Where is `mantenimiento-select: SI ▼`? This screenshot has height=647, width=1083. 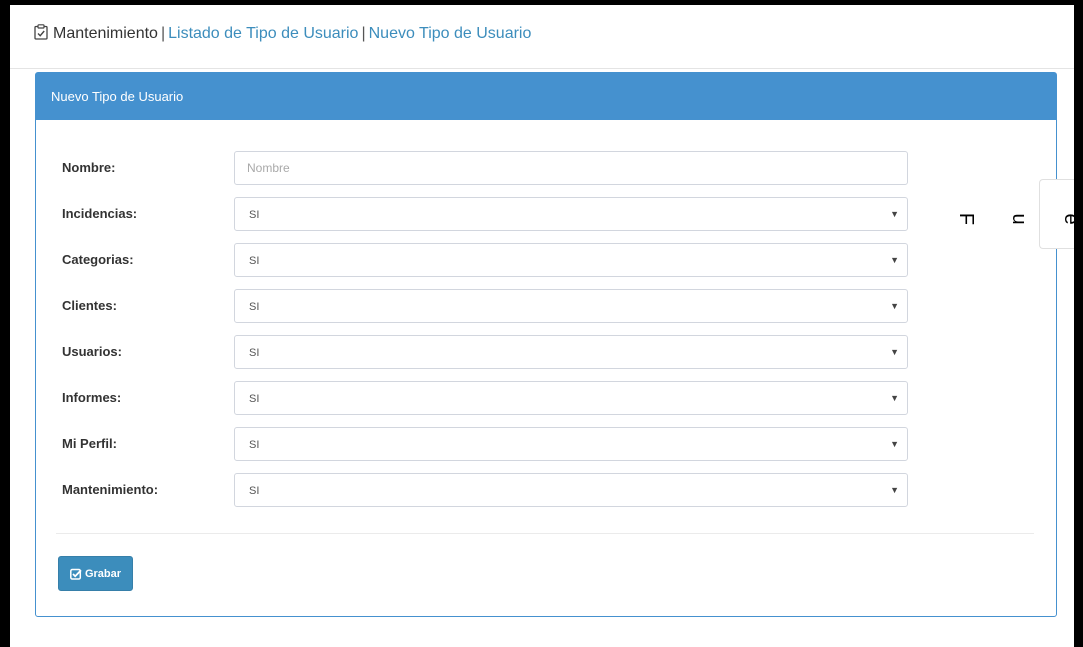
mantenimiento-select: SI ▼ is located at coordinates (571, 490).